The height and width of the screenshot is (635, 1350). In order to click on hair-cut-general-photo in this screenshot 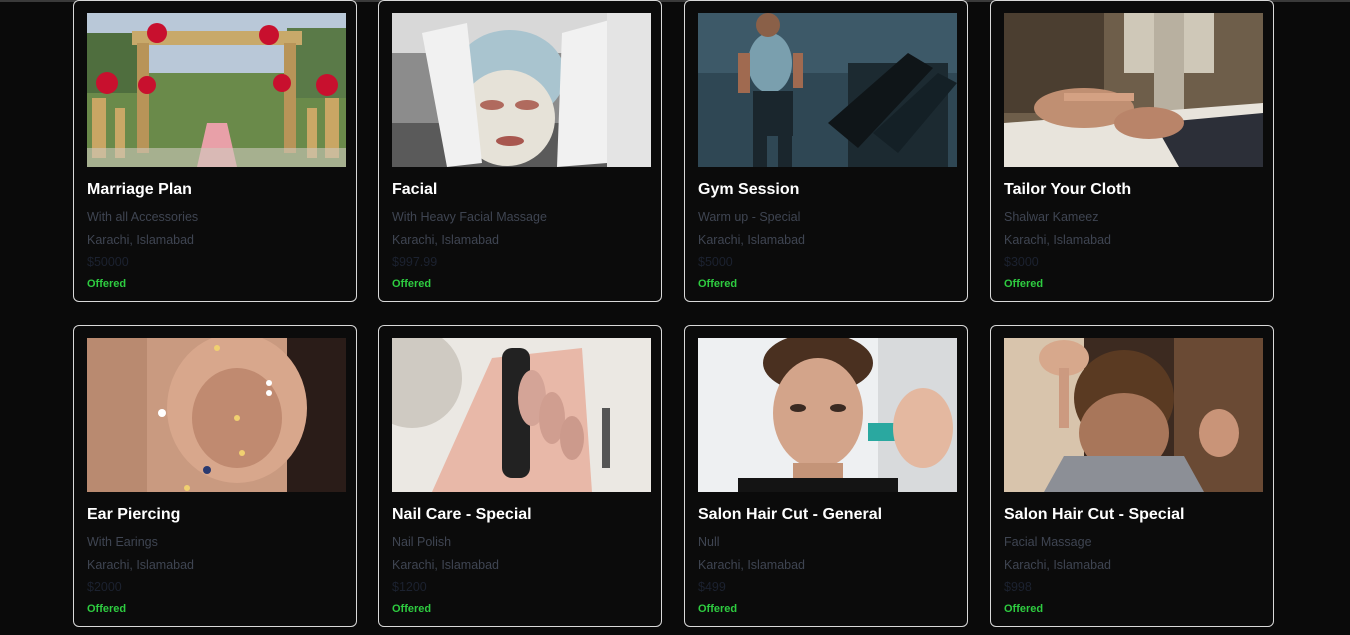, I will do `click(827, 415)`.